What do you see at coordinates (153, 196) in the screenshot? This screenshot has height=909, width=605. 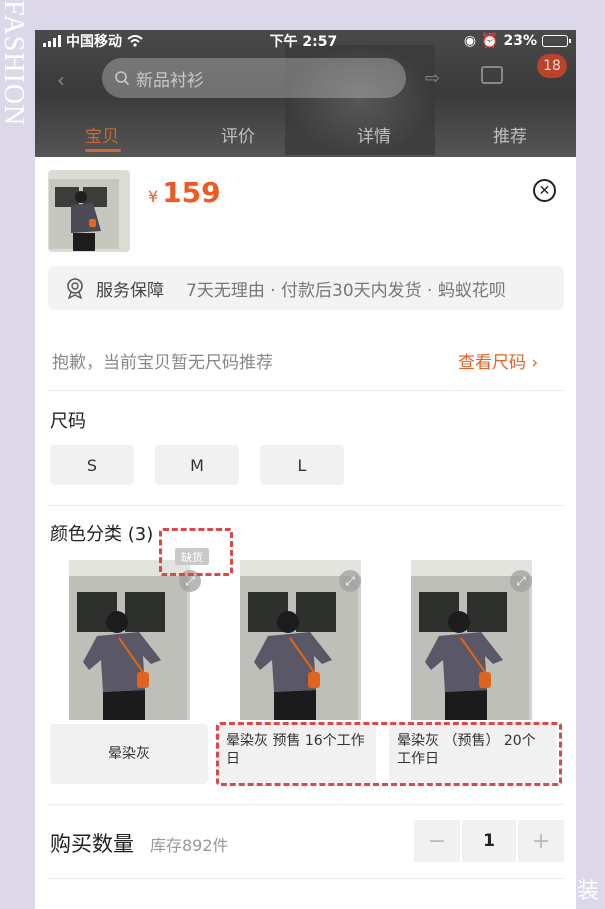 I see `currency-symbol: ¥` at bounding box center [153, 196].